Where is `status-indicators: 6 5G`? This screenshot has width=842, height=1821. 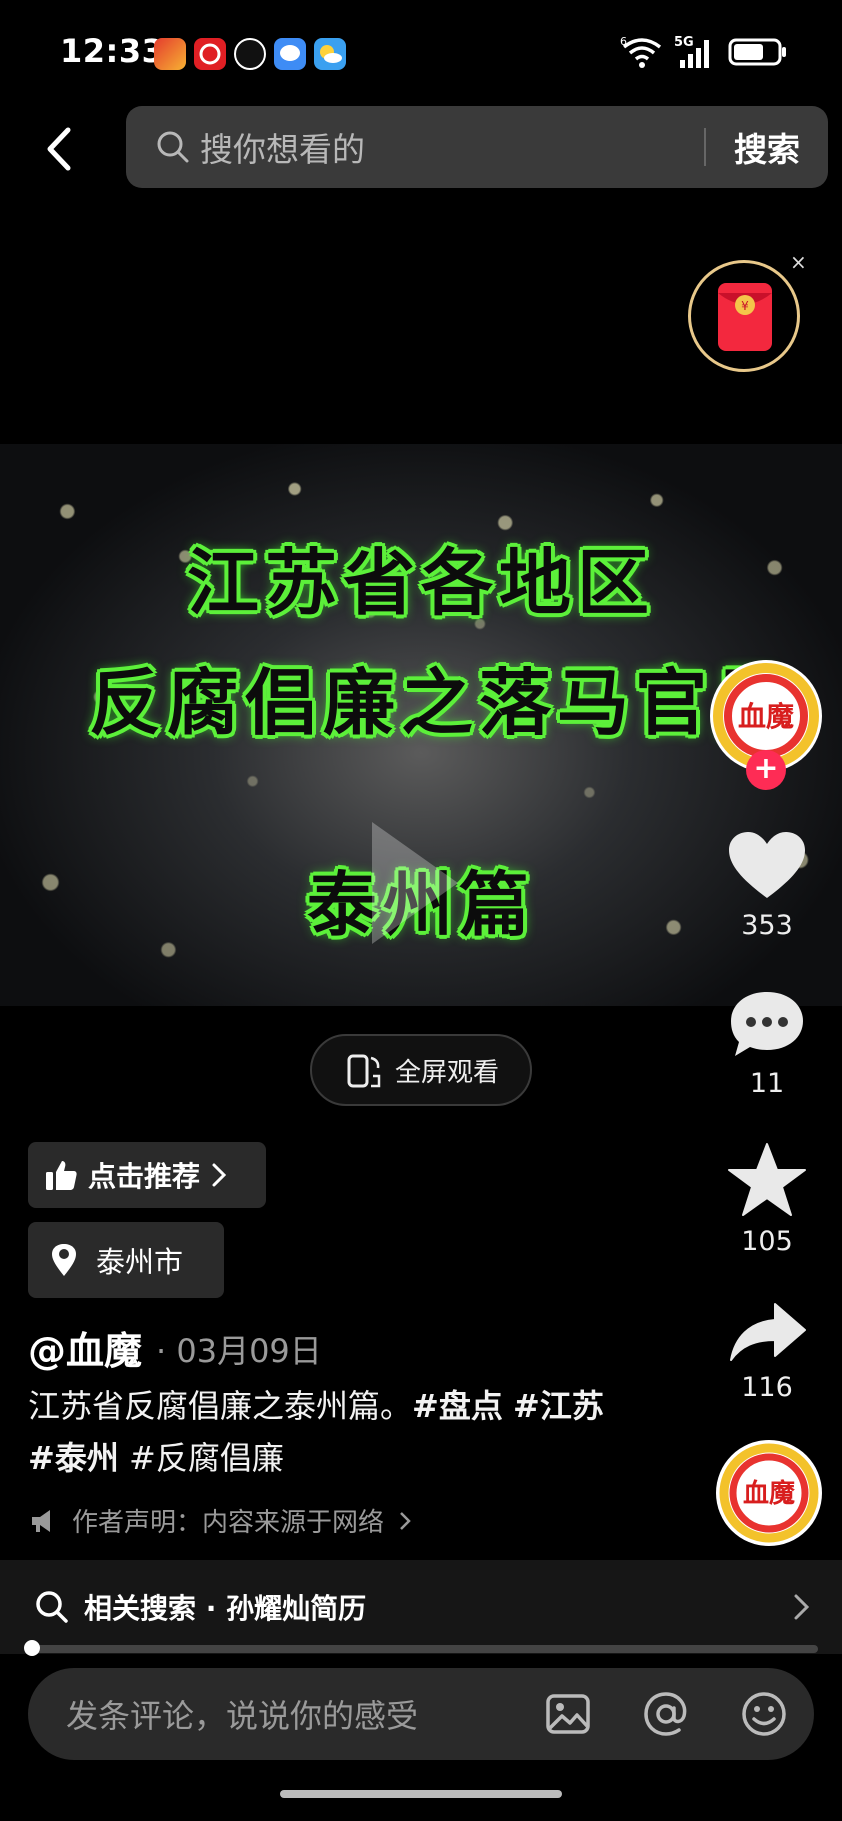 status-indicators: 6 5G is located at coordinates (704, 52).